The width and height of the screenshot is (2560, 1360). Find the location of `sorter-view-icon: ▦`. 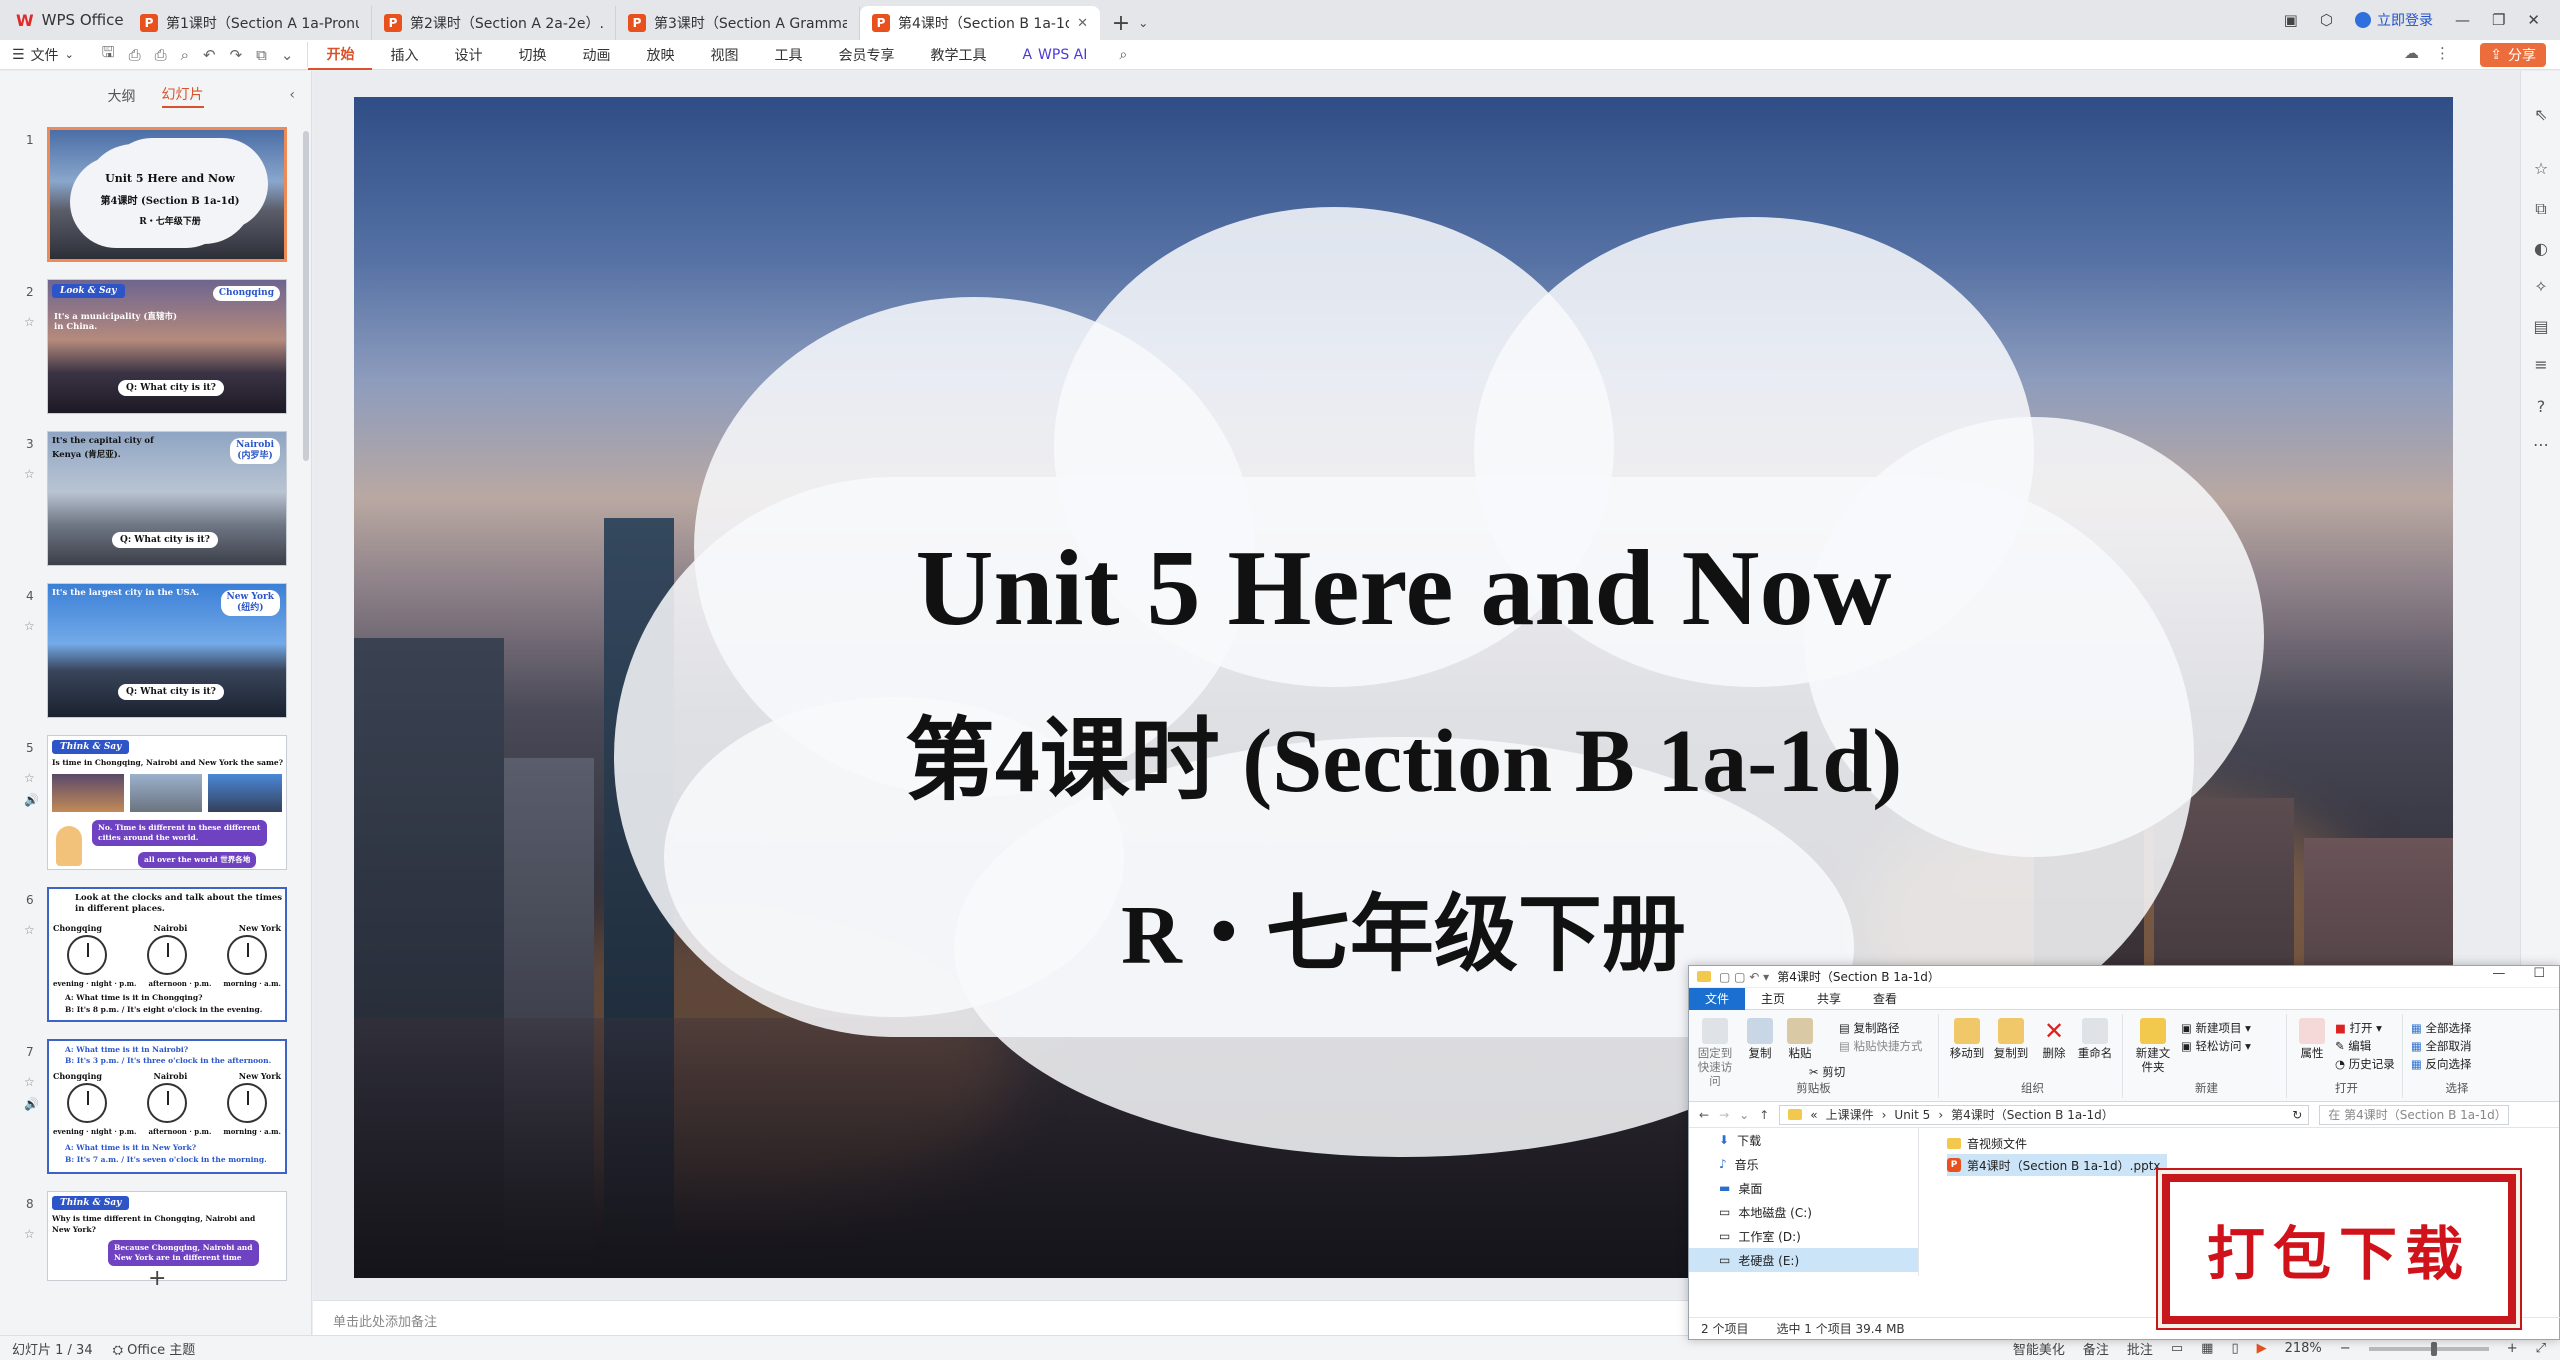

sorter-view-icon: ▦ is located at coordinates (2207, 1348).